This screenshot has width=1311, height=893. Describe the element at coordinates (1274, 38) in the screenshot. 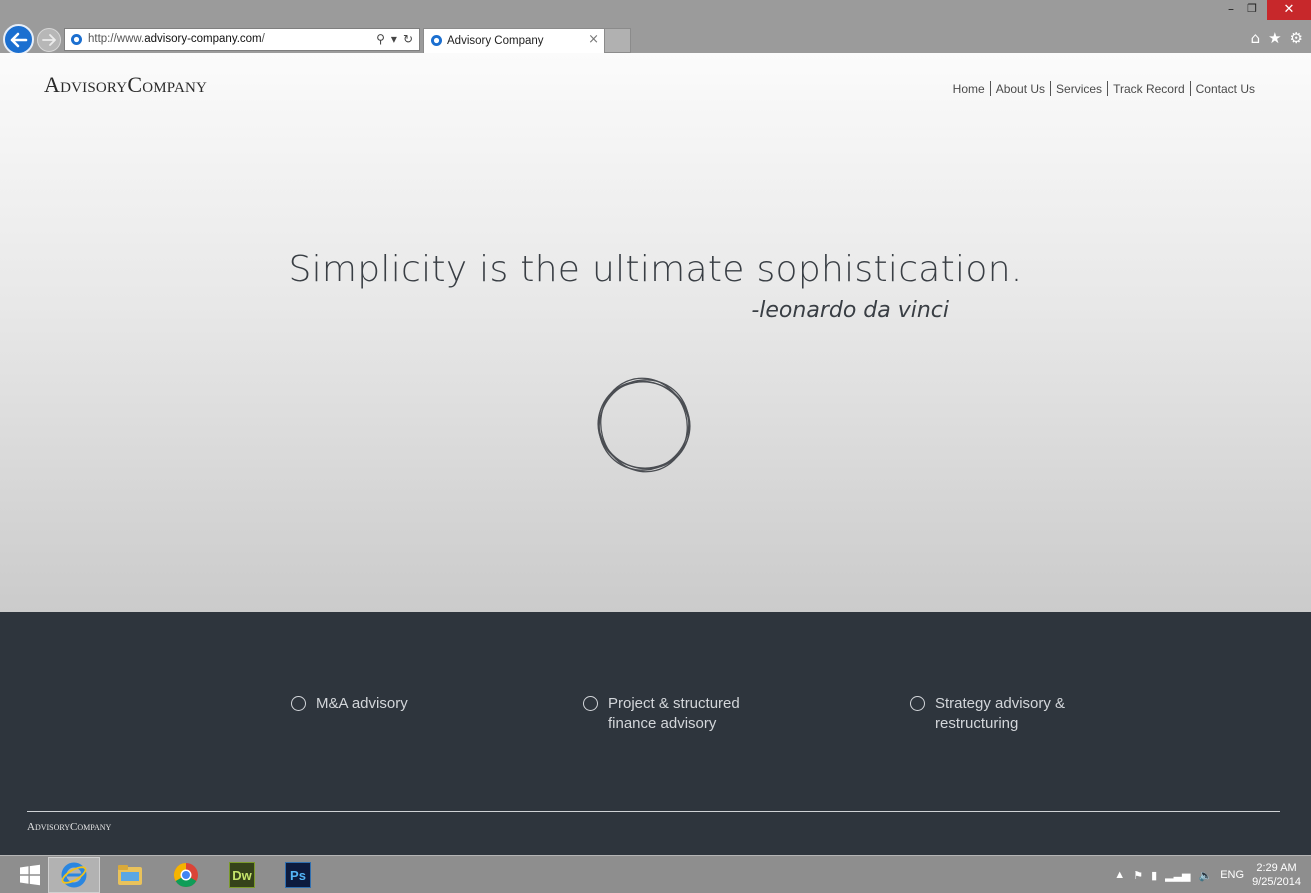

I see `favorites-star-icon: ★` at that location.